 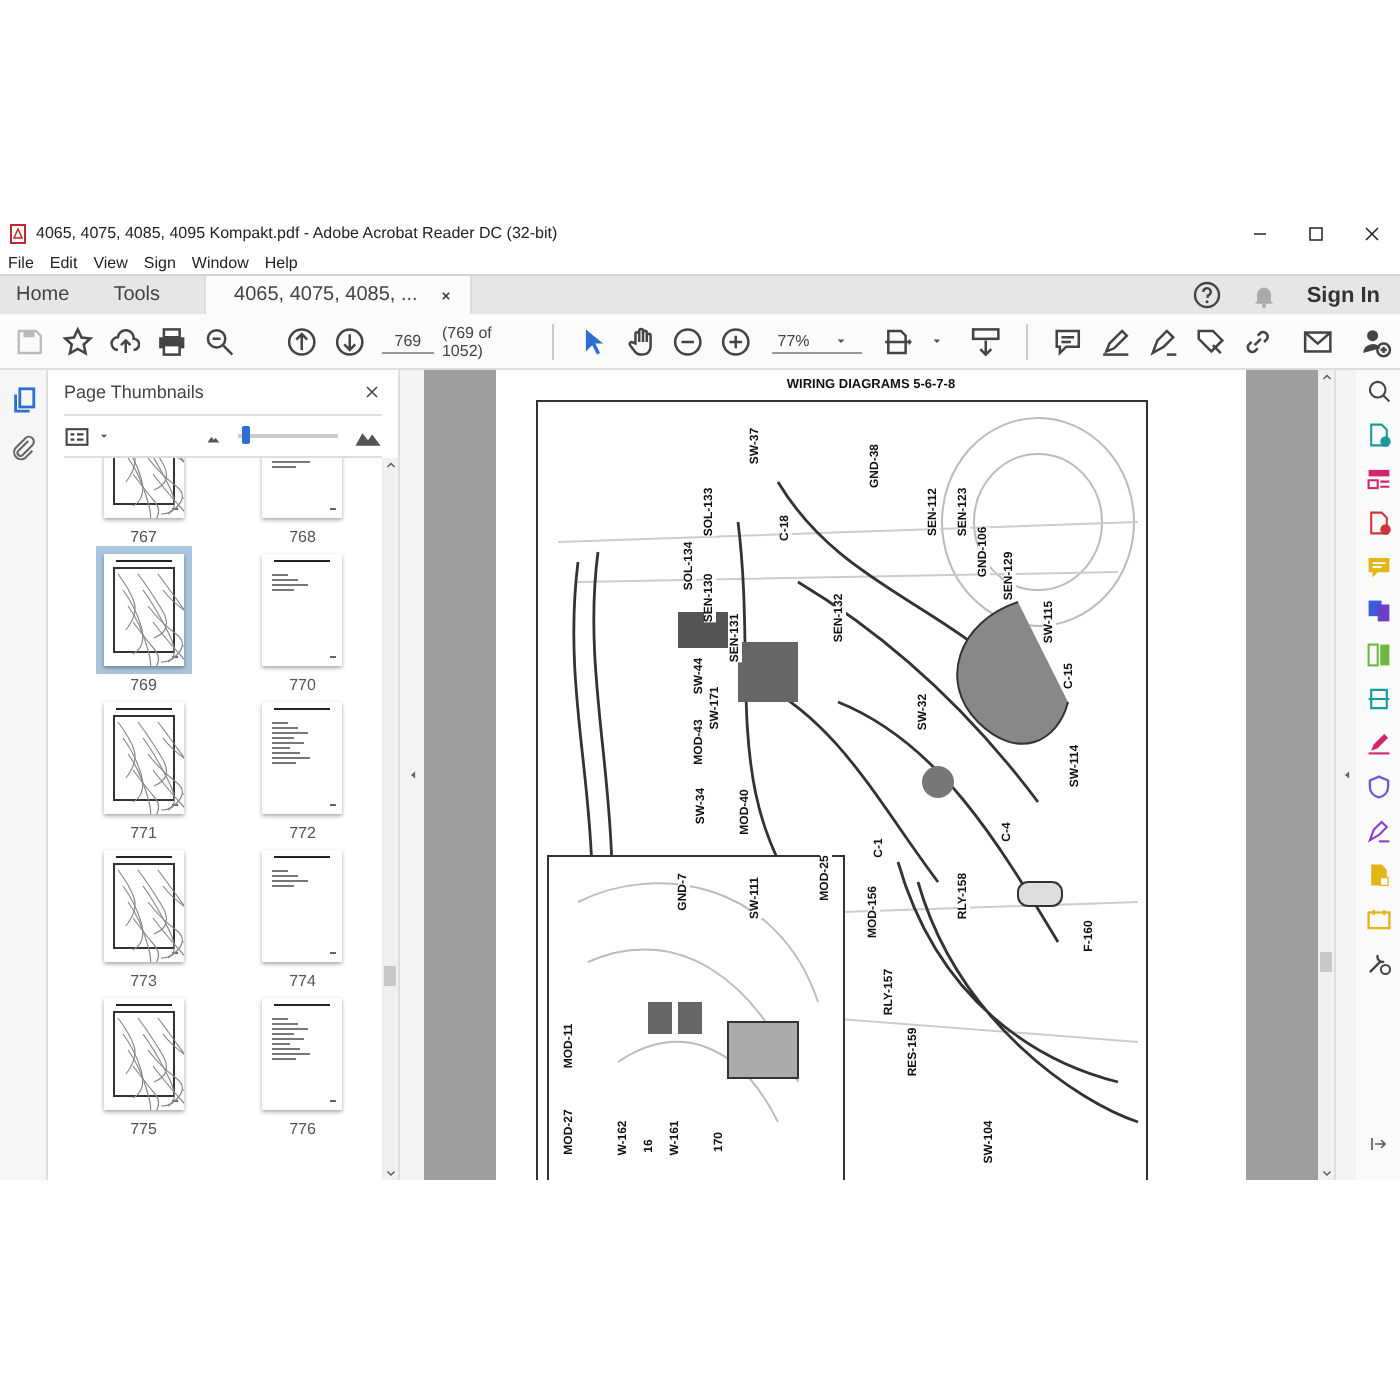 I want to click on page-thumbnail, so click(x=143, y=610).